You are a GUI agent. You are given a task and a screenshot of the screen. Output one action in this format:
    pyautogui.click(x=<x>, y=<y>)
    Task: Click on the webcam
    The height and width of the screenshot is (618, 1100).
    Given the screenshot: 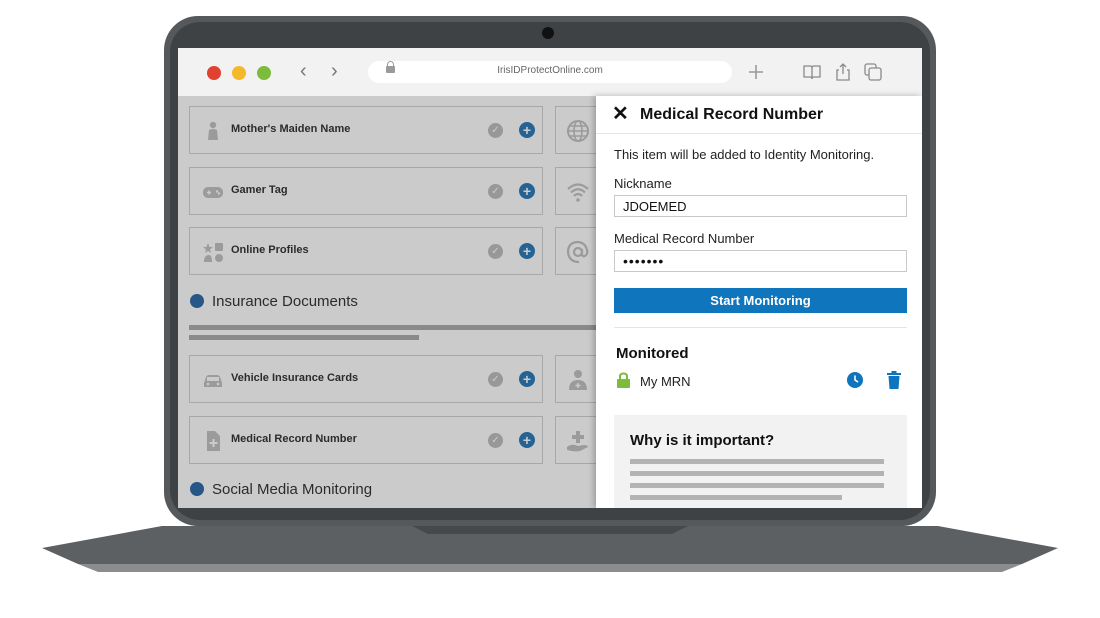 What is the action you would take?
    pyautogui.click(x=548, y=33)
    